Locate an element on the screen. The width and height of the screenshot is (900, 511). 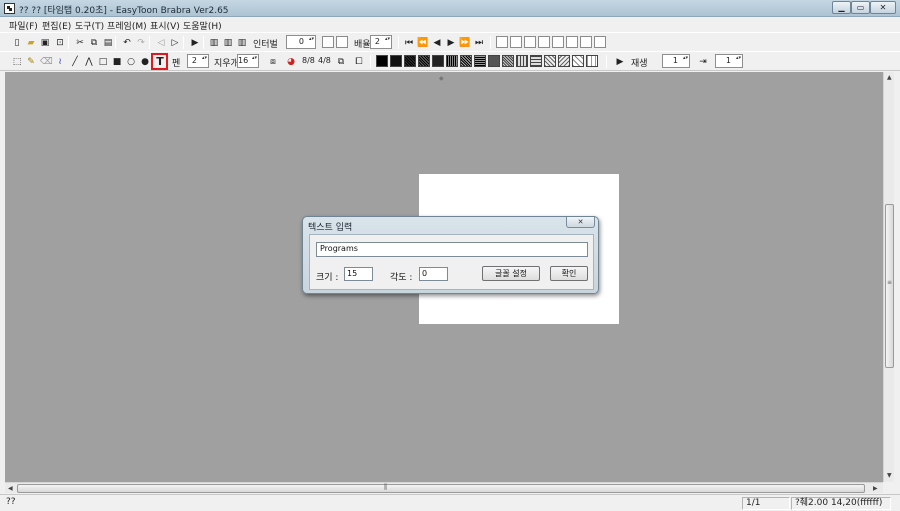
film-button-2: ▥ is located at coordinates (227, 42).